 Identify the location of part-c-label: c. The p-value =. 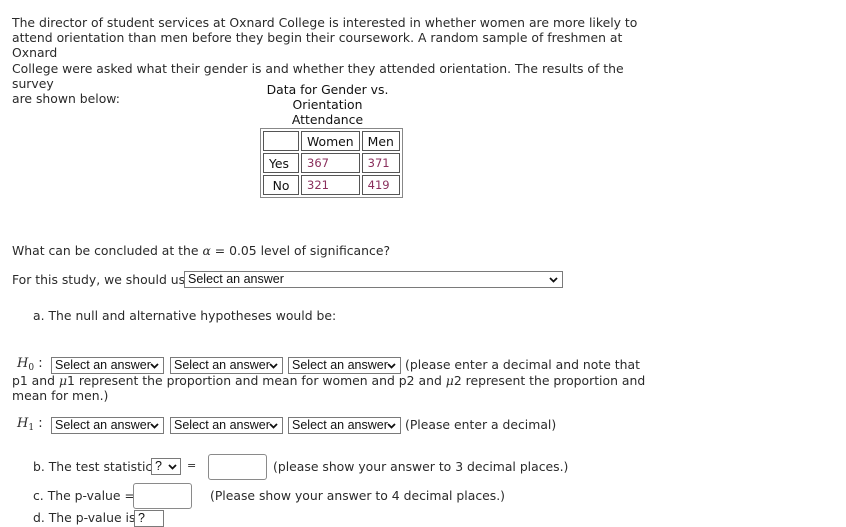
(84, 495).